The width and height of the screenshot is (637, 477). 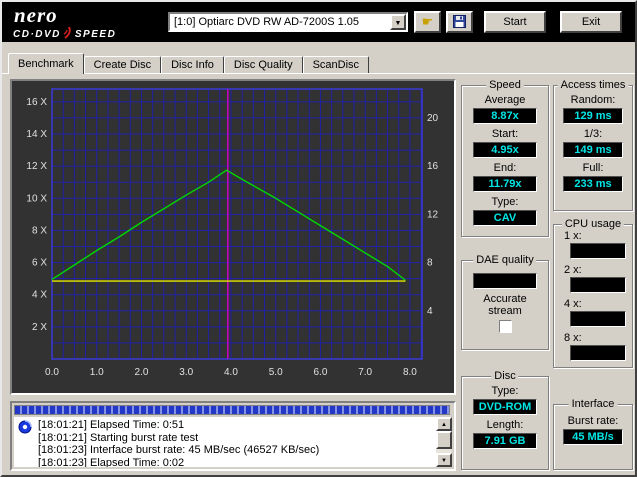 I want to click on speed-panel-title: Speed, so click(x=505, y=85).